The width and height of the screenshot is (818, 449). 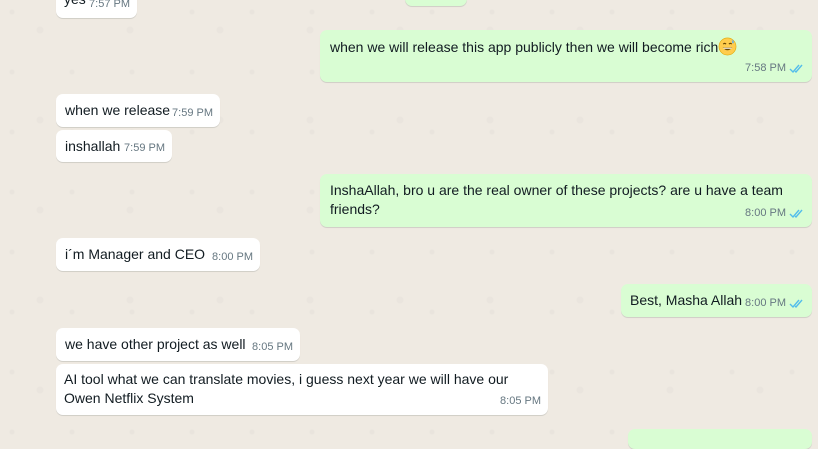 I want to click on incoming-message-bubble: when we release 7:59 PM, so click(x=138, y=110).